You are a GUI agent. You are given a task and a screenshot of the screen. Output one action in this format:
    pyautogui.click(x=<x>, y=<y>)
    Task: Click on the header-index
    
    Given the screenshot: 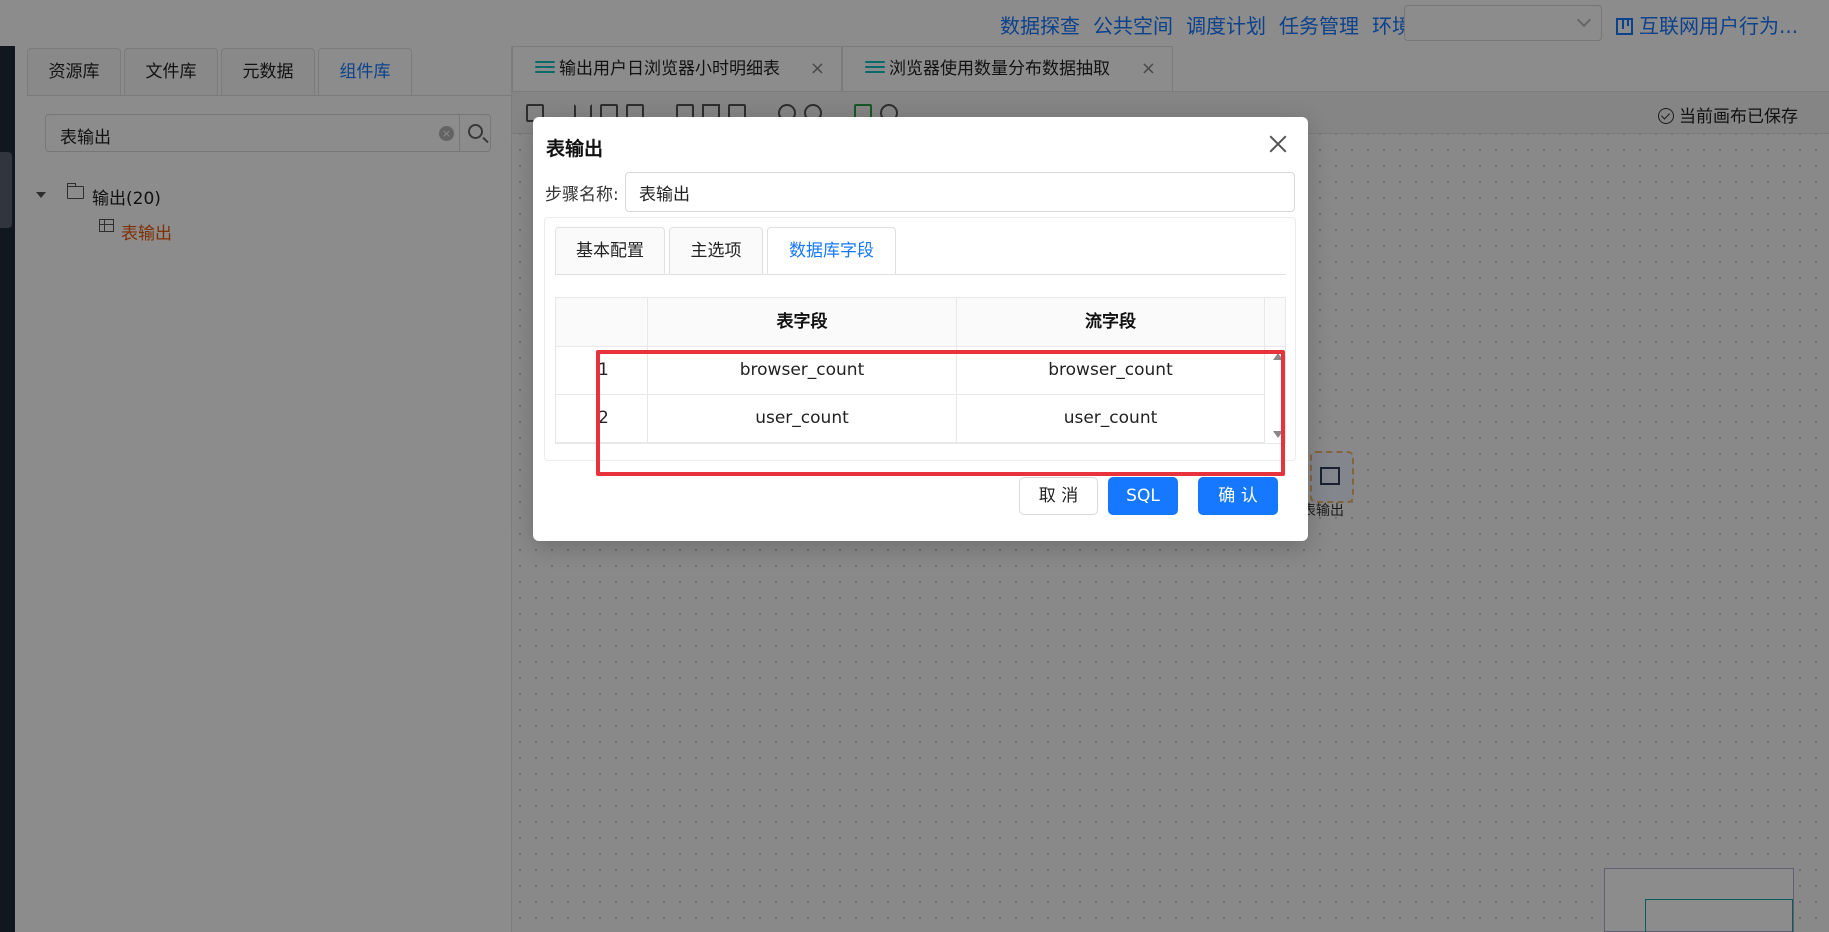 What is the action you would take?
    pyautogui.click(x=602, y=322)
    